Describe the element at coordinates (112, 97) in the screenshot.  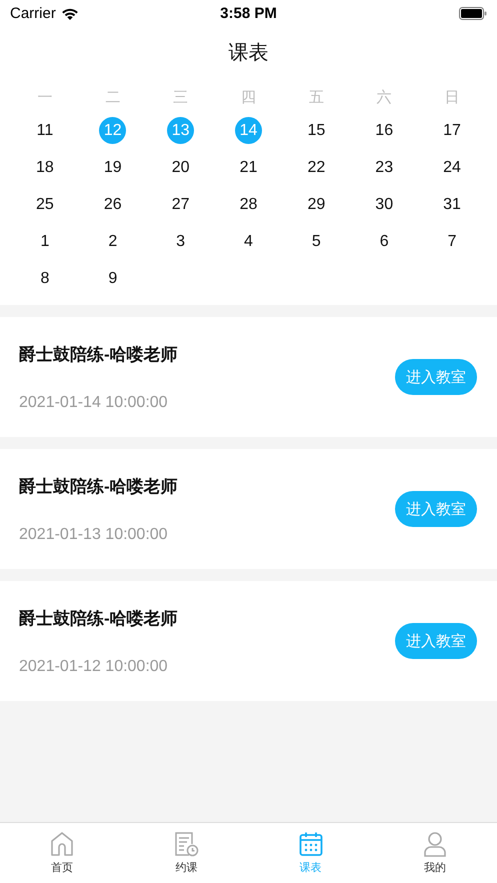
I see `weekday-label: 二` at that location.